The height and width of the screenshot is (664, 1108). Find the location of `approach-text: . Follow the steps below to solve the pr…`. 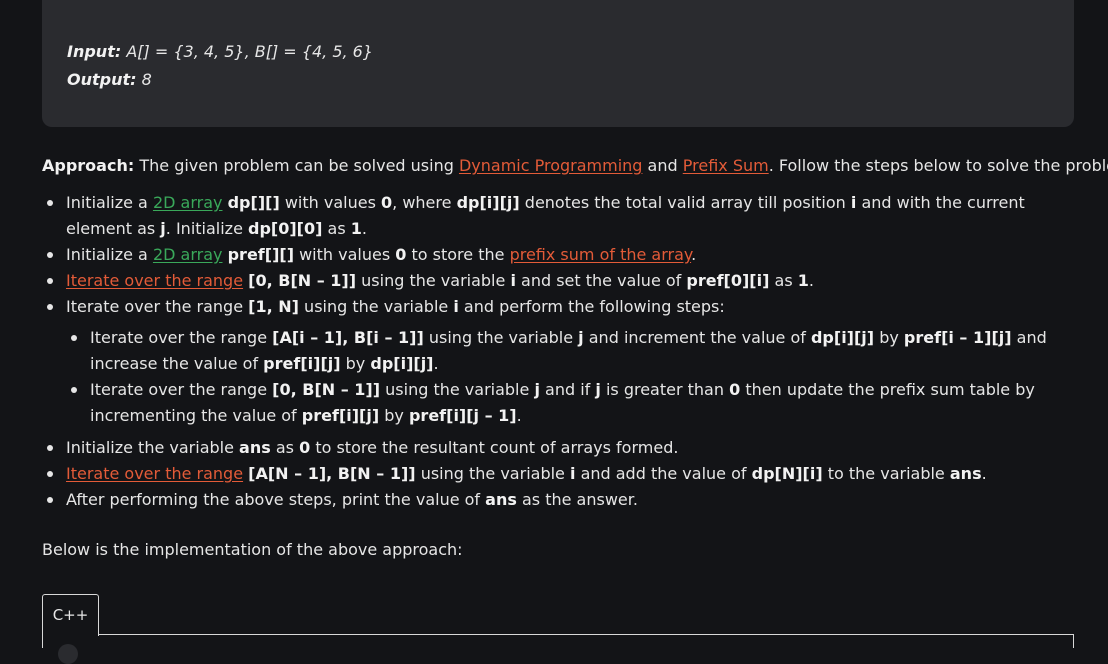

approach-text: . Follow the steps below to solve the pr… is located at coordinates (938, 165).